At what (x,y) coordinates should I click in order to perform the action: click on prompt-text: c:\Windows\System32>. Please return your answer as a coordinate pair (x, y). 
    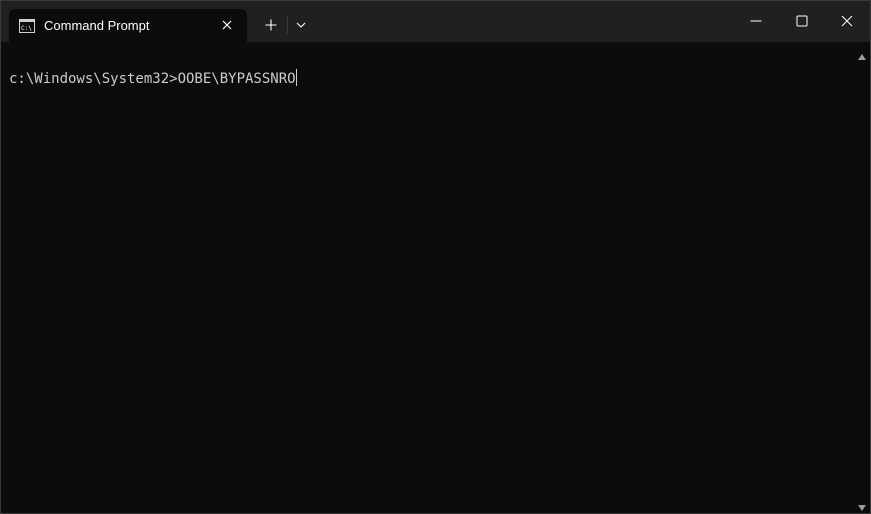
    Looking at the image, I should click on (93, 79).